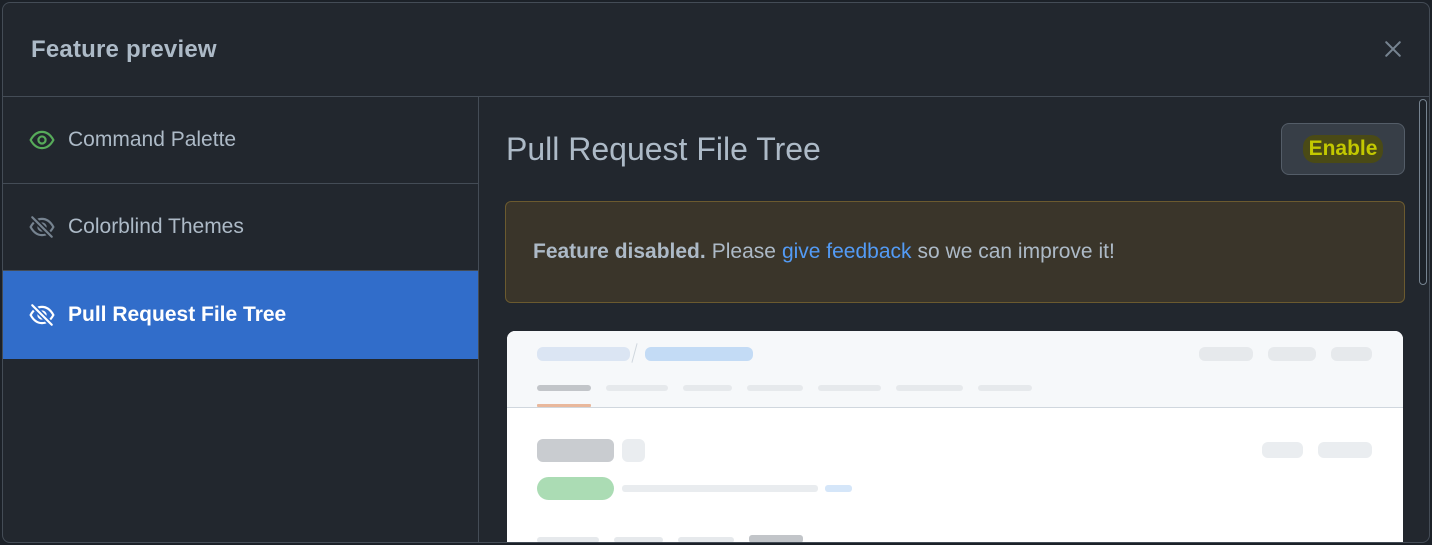  I want to click on scrollbar, so click(1423, 192).